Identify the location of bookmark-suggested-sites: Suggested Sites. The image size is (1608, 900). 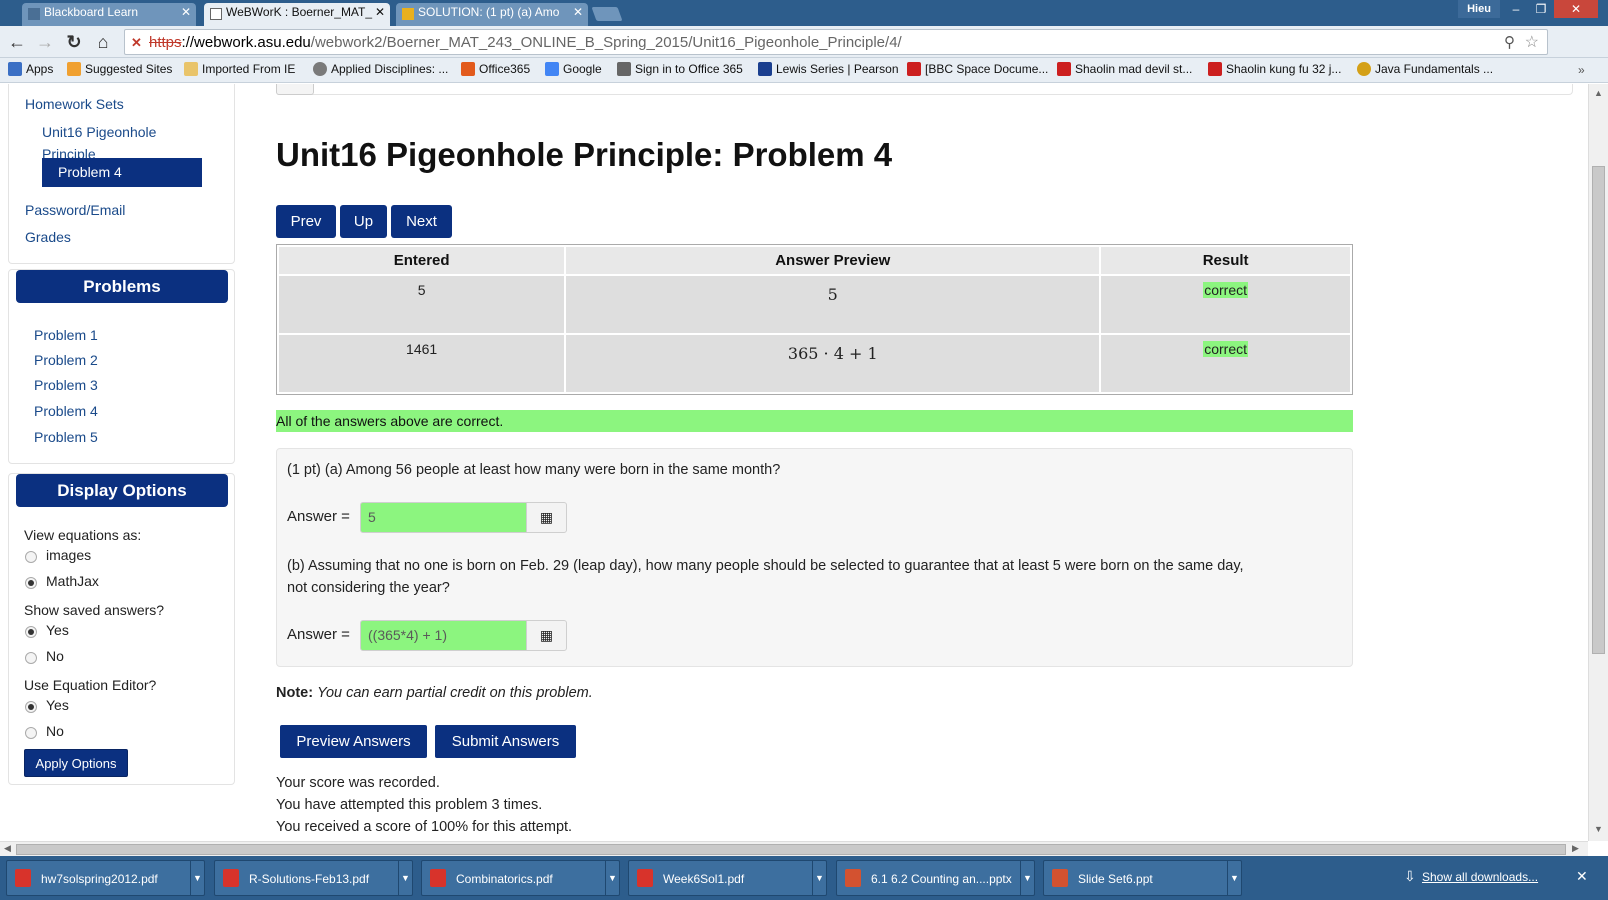
(119, 69).